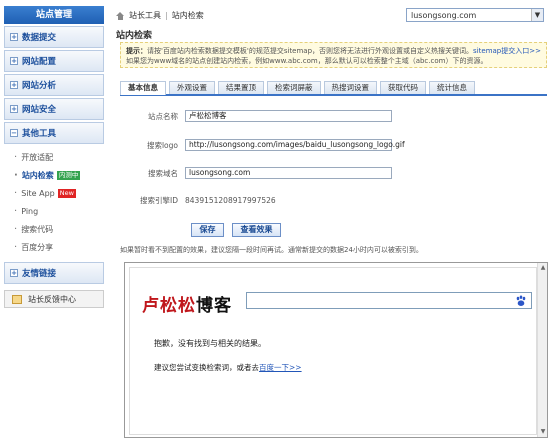  I want to click on sidebar-cat-other-tools: − 其他工具, so click(54, 133).